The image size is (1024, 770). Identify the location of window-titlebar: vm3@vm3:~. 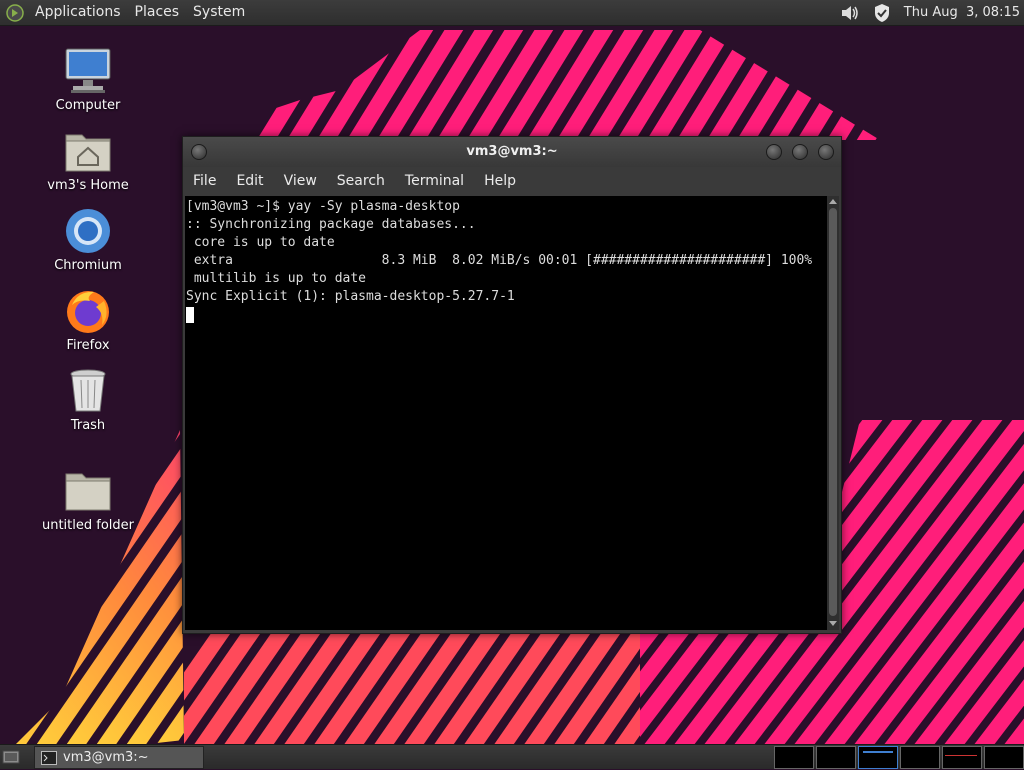
(512, 152).